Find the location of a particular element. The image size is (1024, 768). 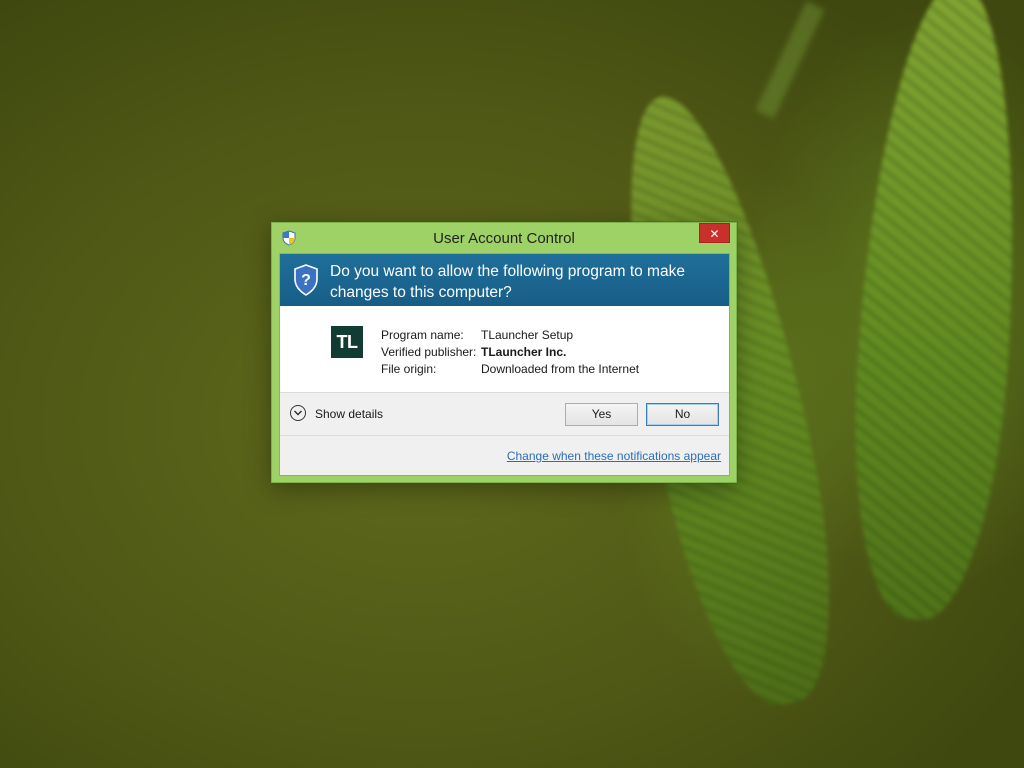

publisher-value: TLauncher Inc. is located at coordinates (524, 352).